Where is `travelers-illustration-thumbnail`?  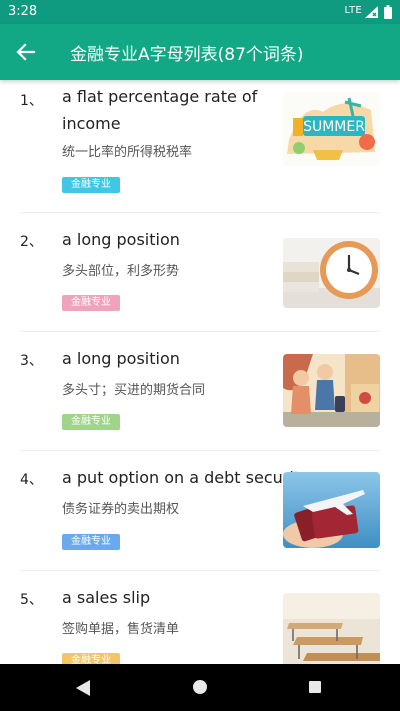
travelers-illustration-thumbnail is located at coordinates (331, 390).